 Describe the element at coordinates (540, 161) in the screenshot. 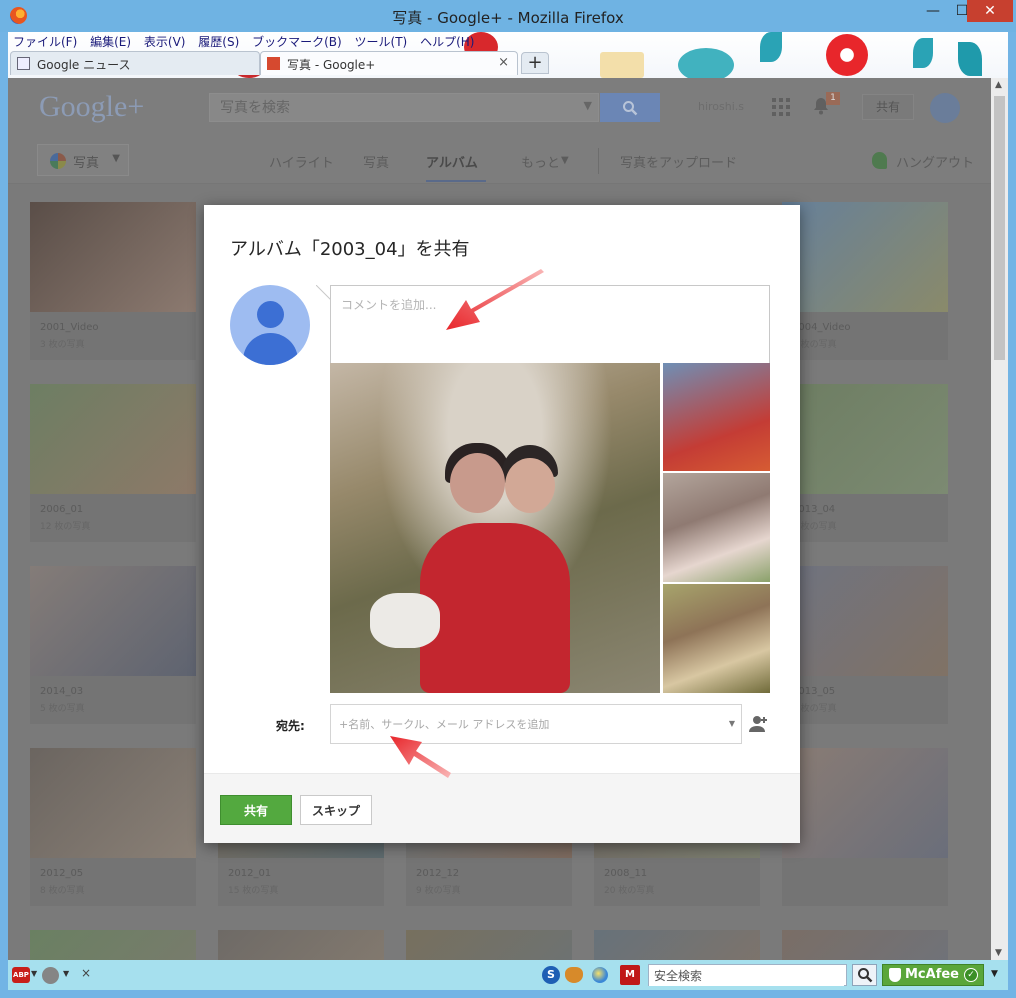

I see `tab-more: もっと` at that location.